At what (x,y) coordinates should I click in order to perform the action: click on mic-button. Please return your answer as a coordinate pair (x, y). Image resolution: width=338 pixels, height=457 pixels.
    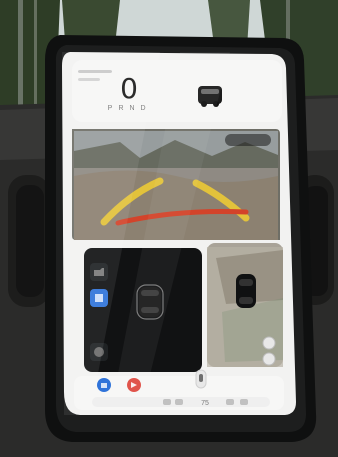
    Looking at the image, I should click on (201, 379).